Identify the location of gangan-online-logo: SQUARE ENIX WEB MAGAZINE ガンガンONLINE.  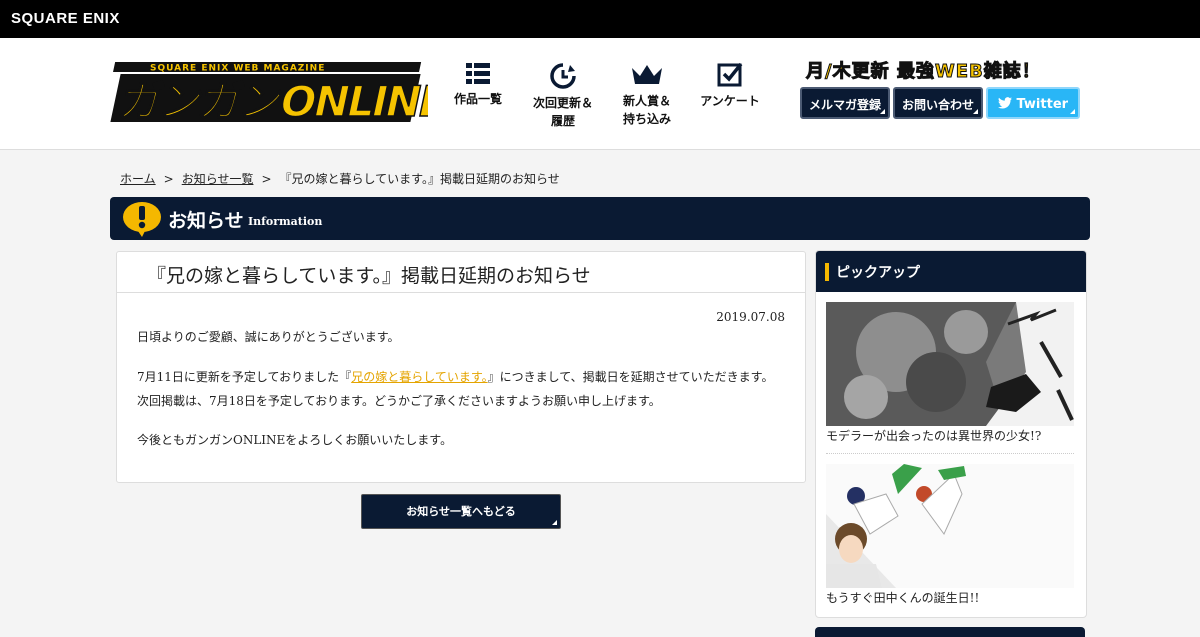
(269, 92).